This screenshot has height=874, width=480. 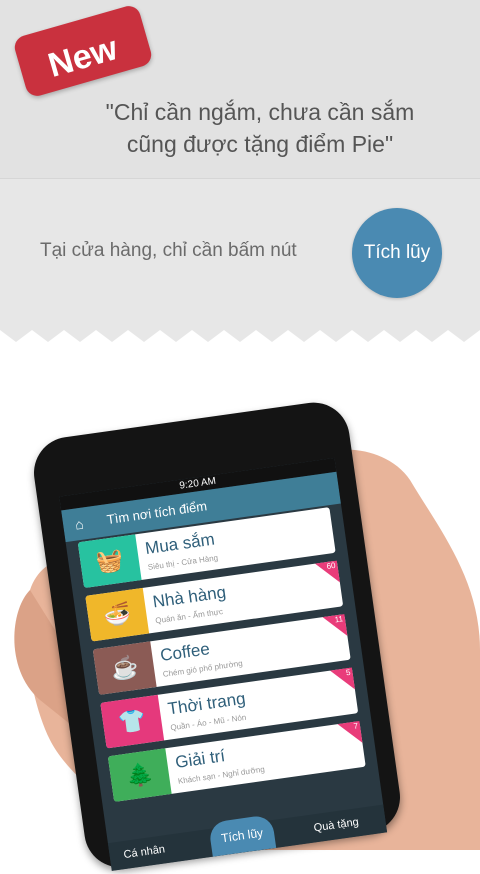 What do you see at coordinates (168, 250) in the screenshot?
I see `promo-subtitle: Tại cửa hàng, chỉ cần bấm nút` at bounding box center [168, 250].